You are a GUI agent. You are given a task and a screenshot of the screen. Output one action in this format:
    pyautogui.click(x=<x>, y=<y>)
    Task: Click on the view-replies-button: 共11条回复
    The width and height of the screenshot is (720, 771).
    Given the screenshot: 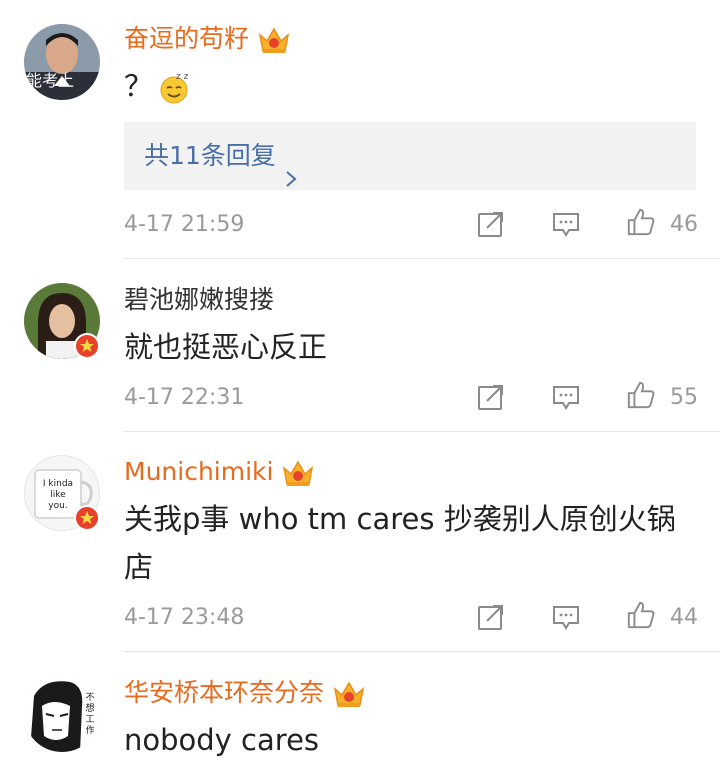 What is the action you would take?
    pyautogui.click(x=410, y=156)
    